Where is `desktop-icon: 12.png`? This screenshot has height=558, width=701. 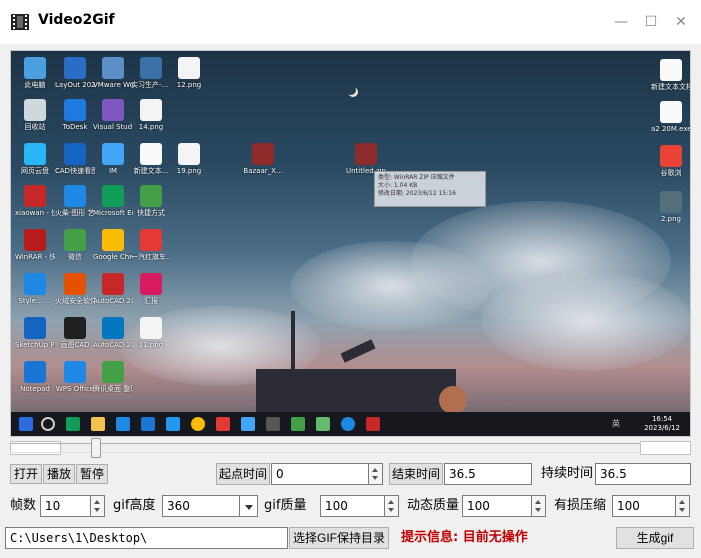
desktop-icon: 12.png is located at coordinates (189, 73).